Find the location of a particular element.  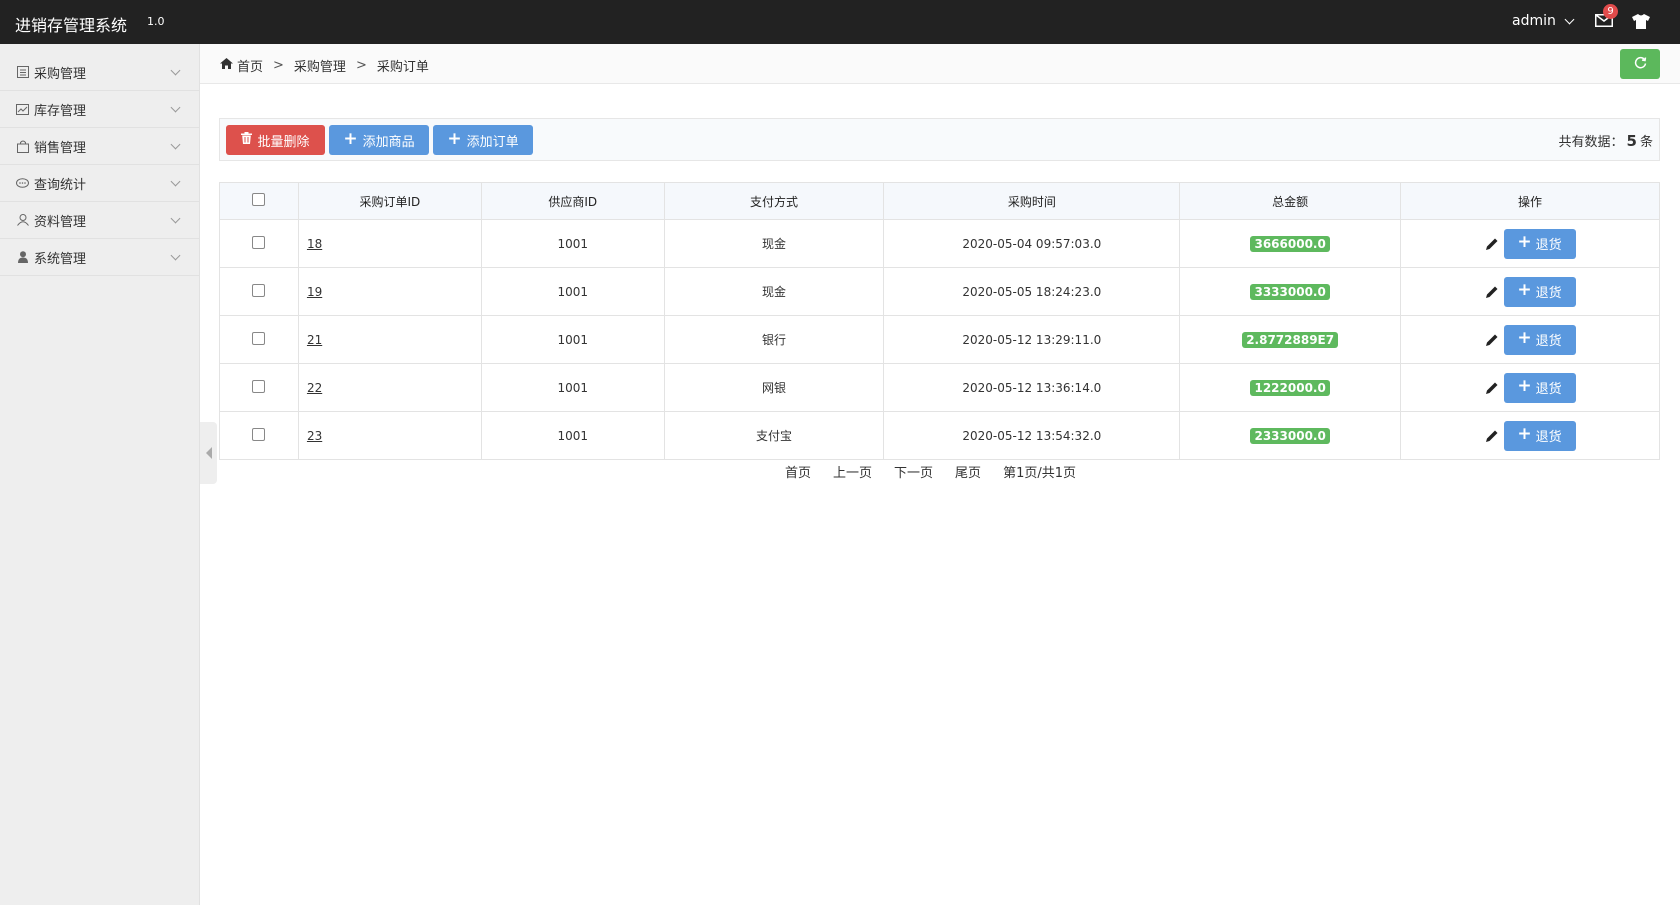

refresh-icon is located at coordinates (1640, 64).